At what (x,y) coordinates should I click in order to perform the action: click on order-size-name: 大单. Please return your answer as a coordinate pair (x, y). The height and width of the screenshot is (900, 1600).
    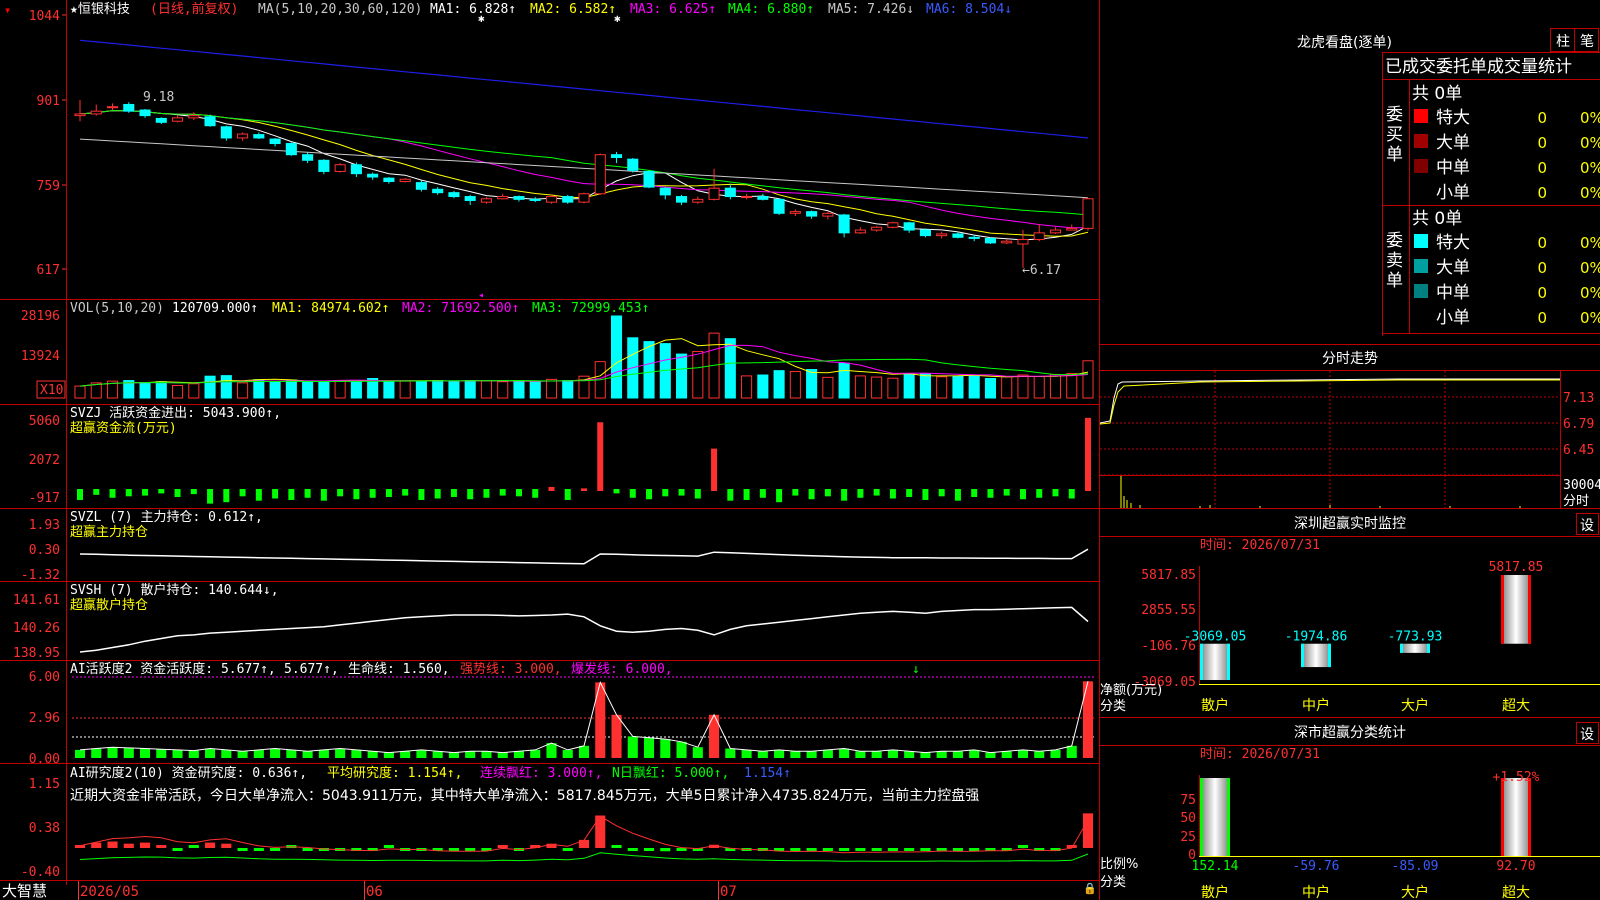
    Looking at the image, I should click on (1453, 268).